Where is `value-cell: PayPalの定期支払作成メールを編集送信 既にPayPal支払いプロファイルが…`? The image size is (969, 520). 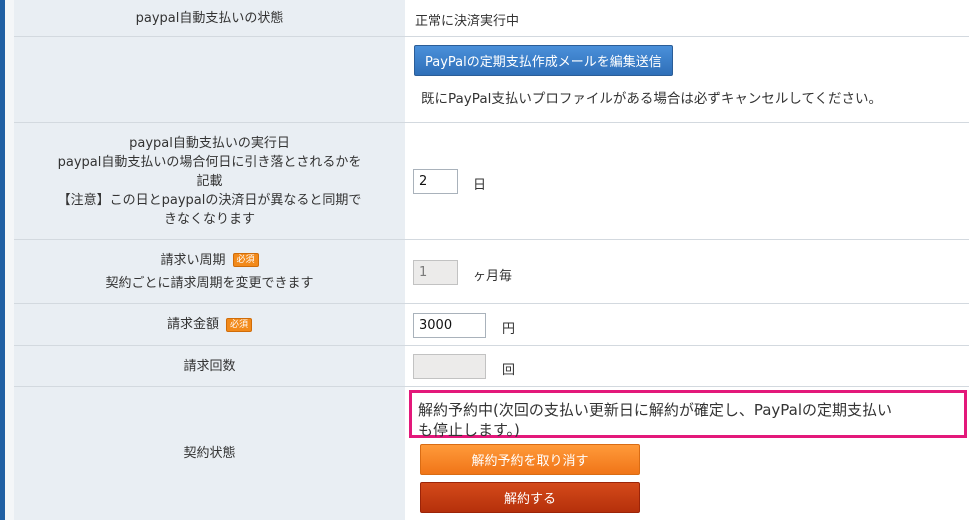 value-cell: PayPalの定期支払作成メールを編集送信 既にPayPal支払いプロファイルが… is located at coordinates (687, 79).